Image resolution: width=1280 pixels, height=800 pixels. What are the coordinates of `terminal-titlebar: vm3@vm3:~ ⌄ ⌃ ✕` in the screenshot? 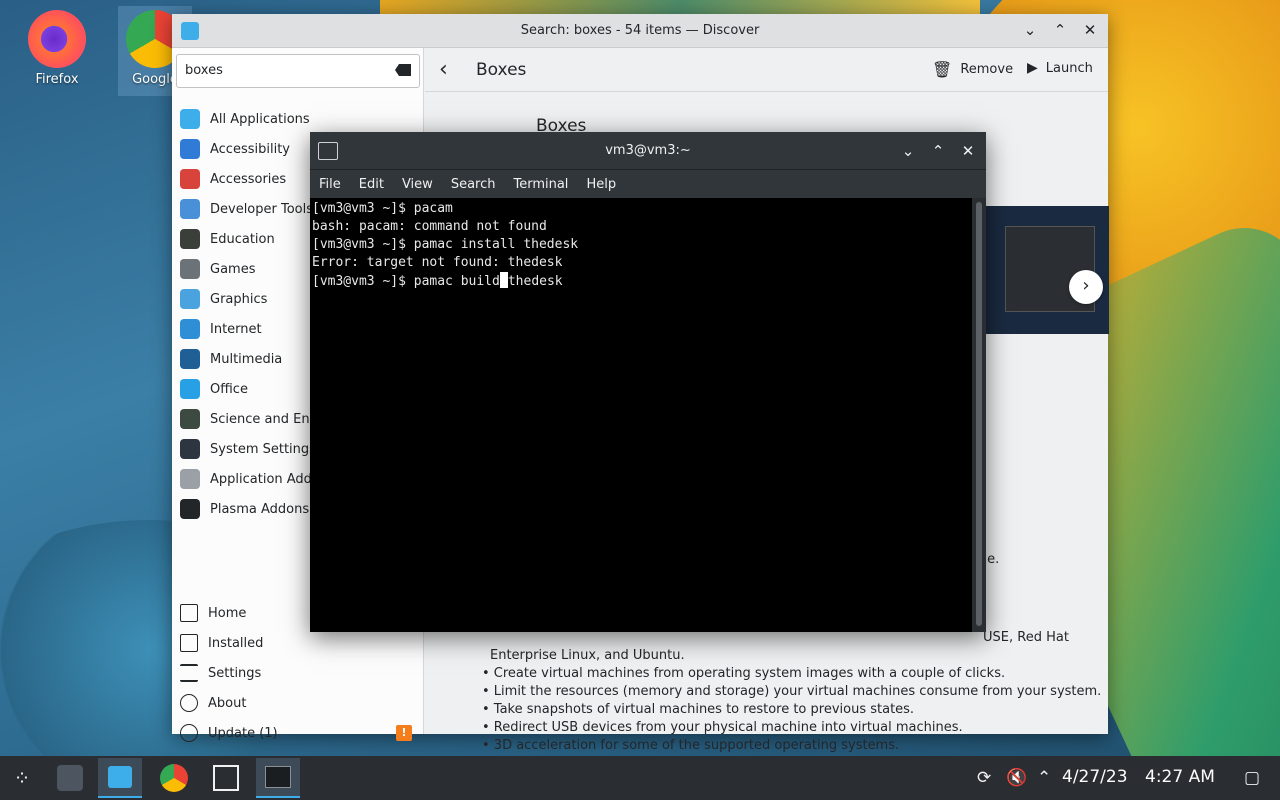 It's located at (648, 151).